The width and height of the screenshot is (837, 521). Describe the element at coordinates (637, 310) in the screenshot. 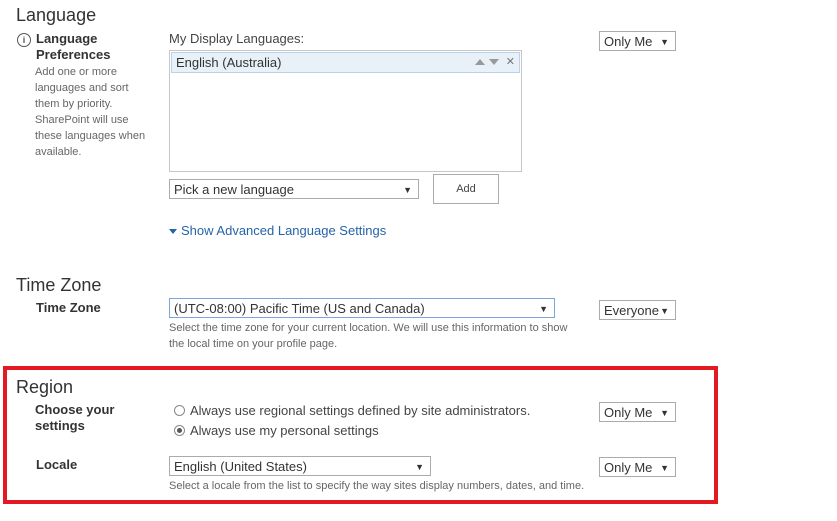

I see `time-zone-privacy-select: Everyone ▼` at that location.